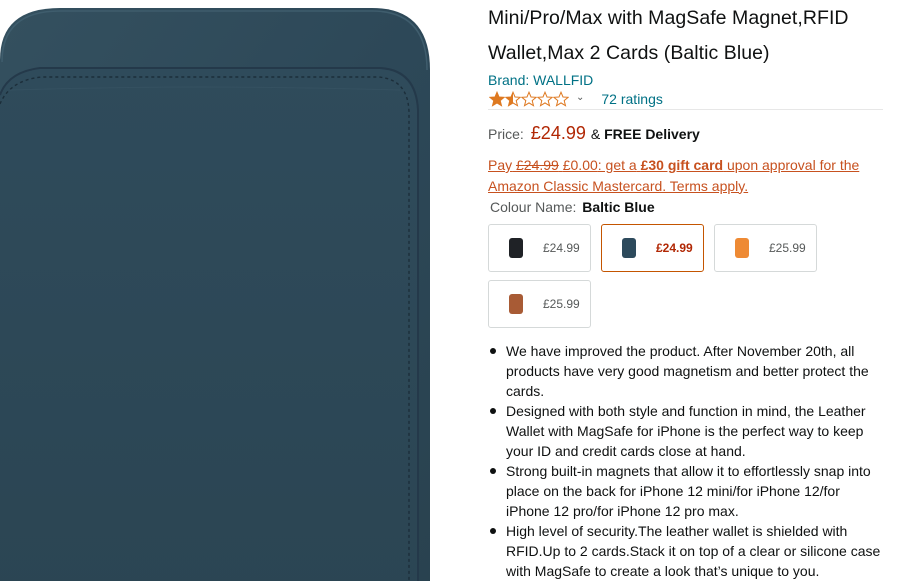 The width and height of the screenshot is (906, 581). I want to click on rating-row: ⌄ 72 ratings, so click(685, 100).